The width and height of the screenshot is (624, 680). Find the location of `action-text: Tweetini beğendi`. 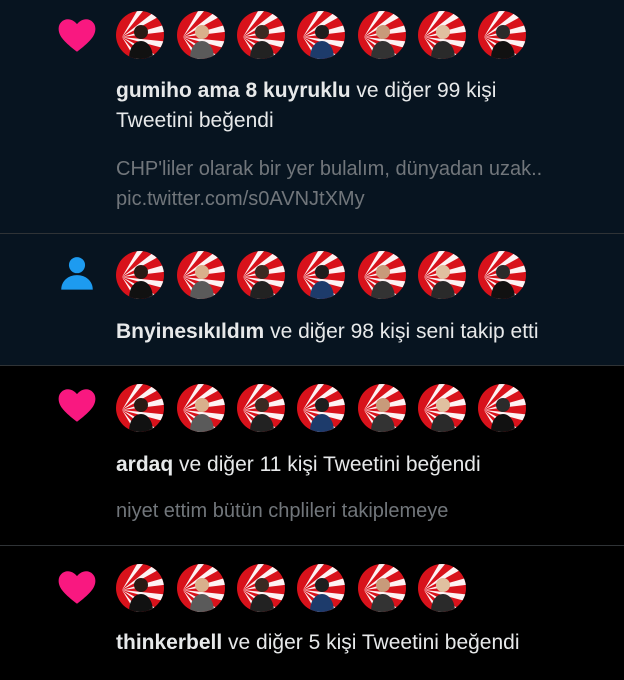

action-text: Tweetini beğendi is located at coordinates (195, 120).